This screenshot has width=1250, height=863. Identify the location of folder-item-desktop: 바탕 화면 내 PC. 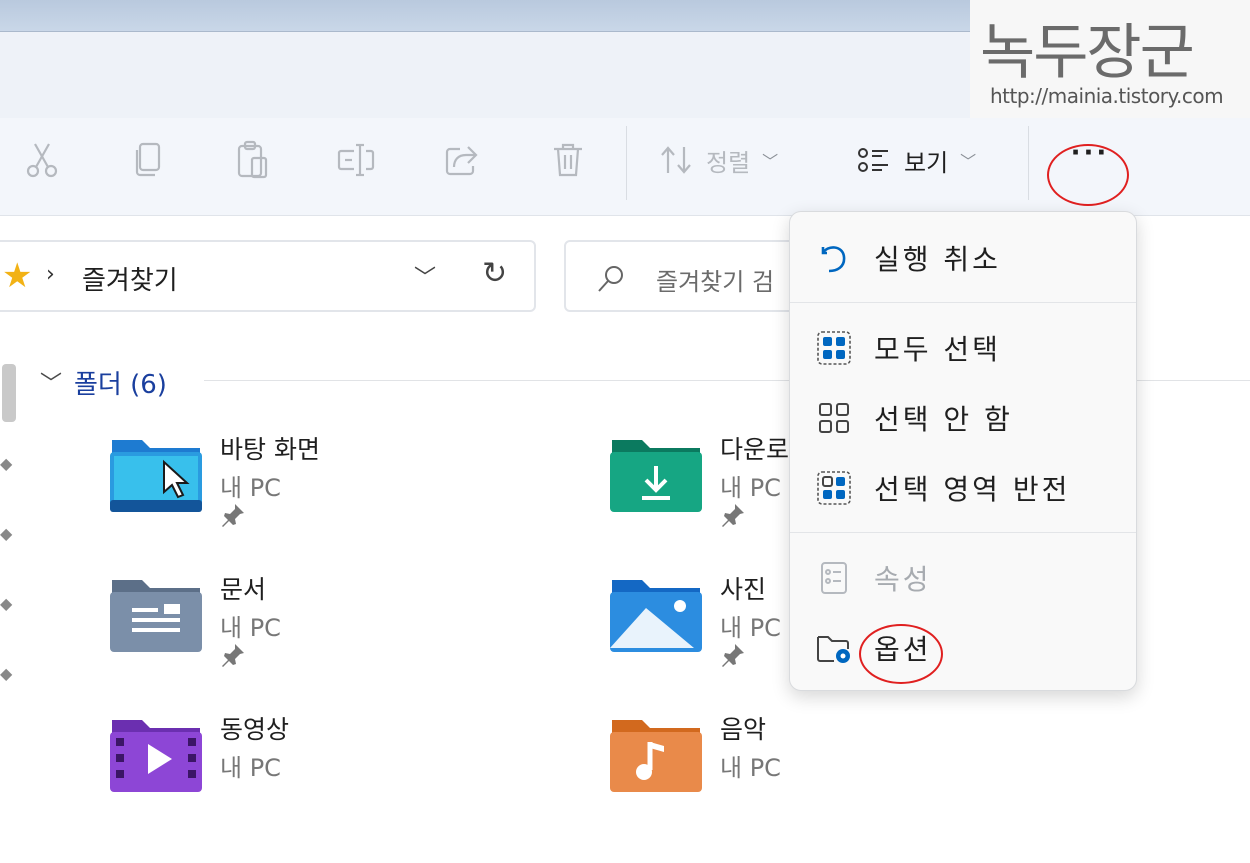
(330, 490).